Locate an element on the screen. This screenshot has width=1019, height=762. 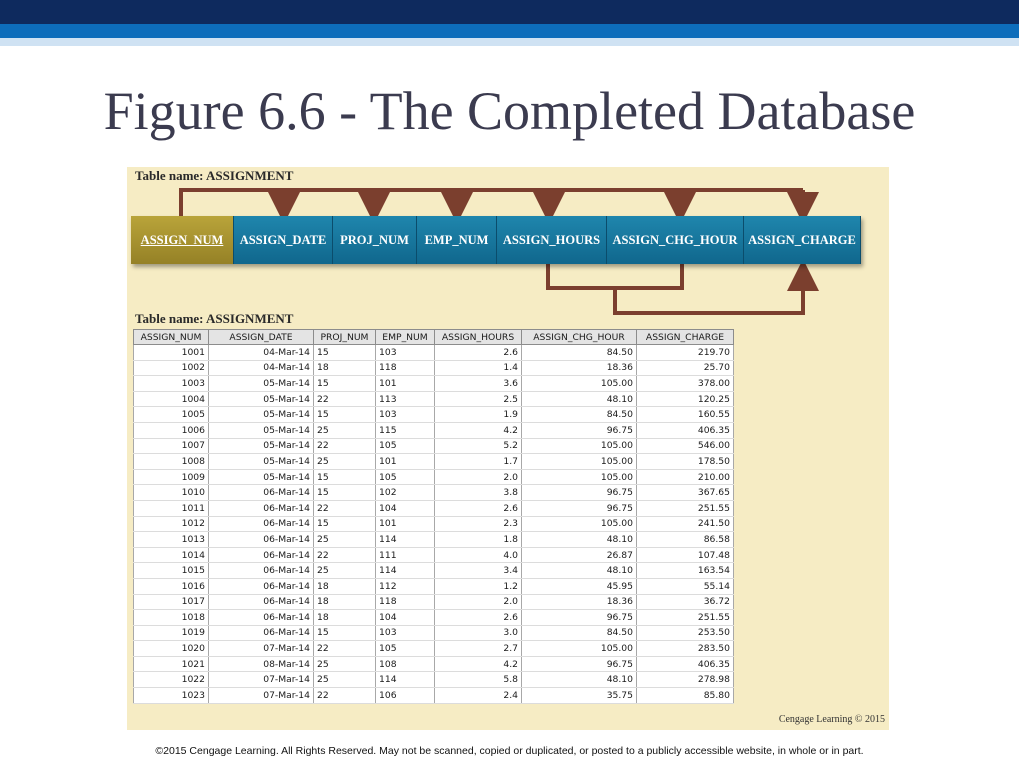
cell-assign-charge: 210.00 is located at coordinates (685, 477).